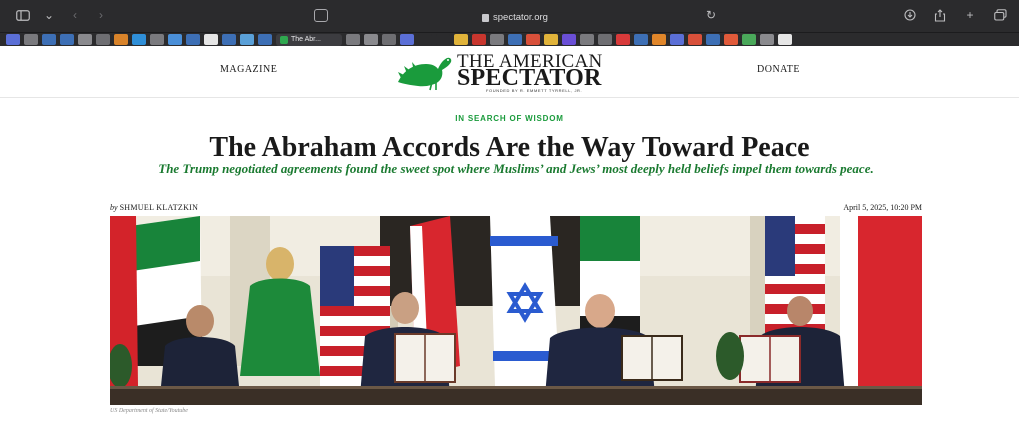  I want to click on author-link: SHMUEL KLATZKIN, so click(159, 207).